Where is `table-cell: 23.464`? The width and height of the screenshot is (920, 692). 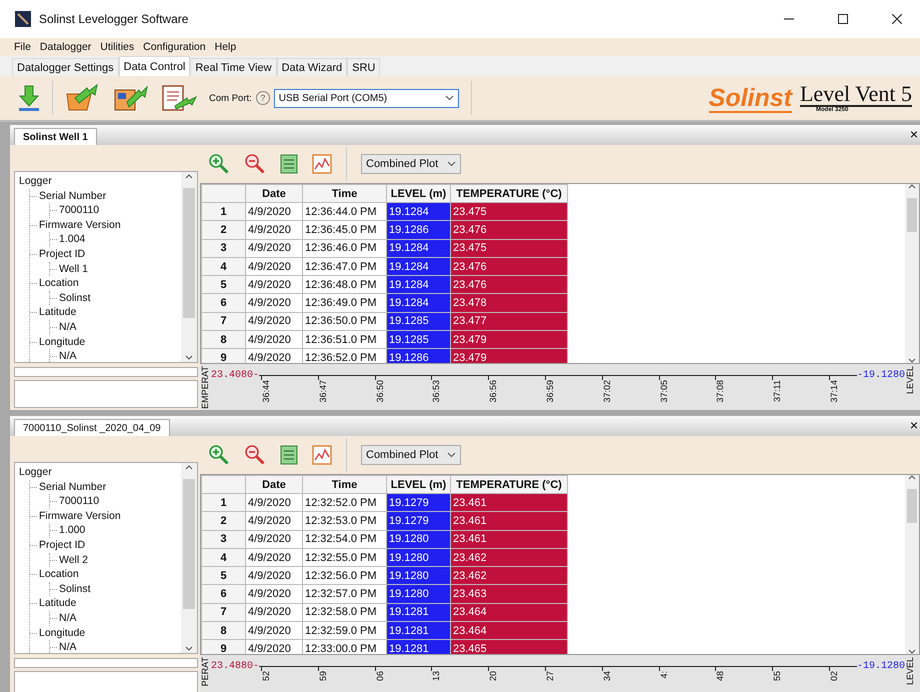 table-cell: 23.464 is located at coordinates (509, 612).